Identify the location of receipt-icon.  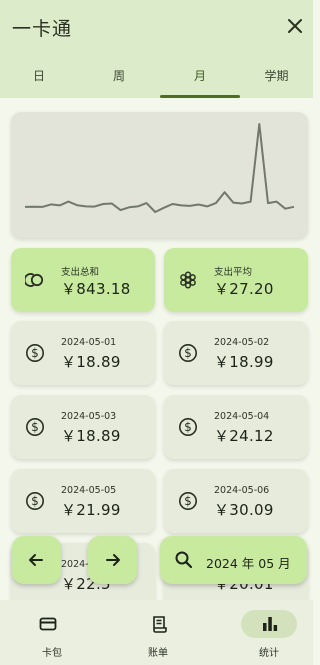
(160, 624).